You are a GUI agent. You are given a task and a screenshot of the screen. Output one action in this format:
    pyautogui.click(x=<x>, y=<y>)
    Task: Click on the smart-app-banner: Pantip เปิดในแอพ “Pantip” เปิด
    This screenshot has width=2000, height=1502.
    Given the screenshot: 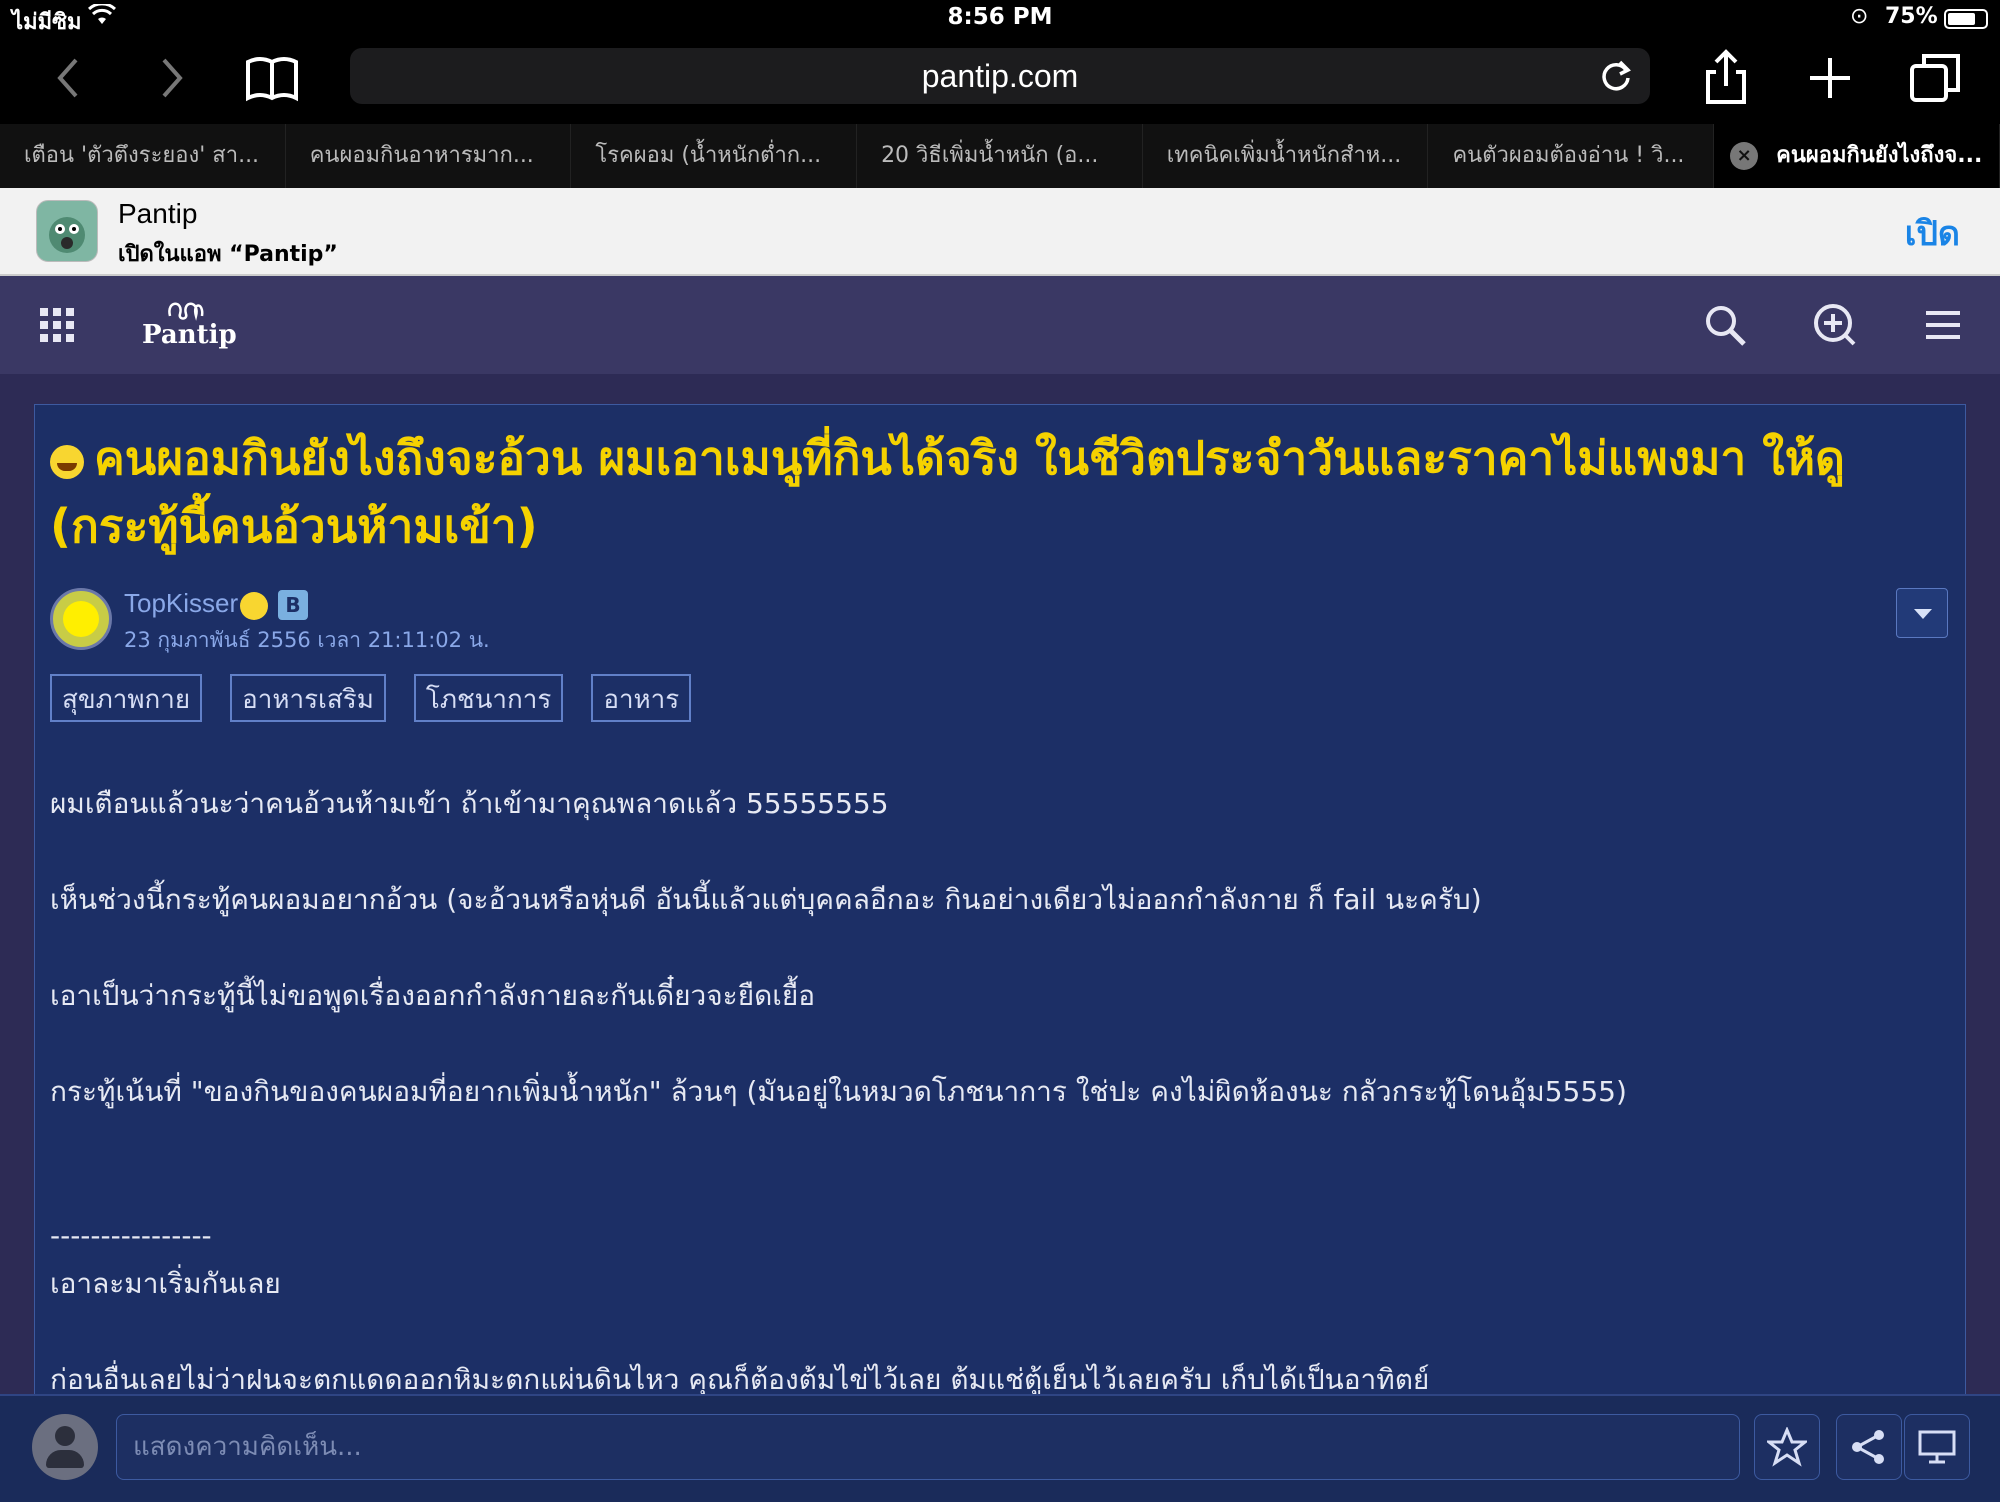 What is the action you would take?
    pyautogui.click(x=1000, y=232)
    